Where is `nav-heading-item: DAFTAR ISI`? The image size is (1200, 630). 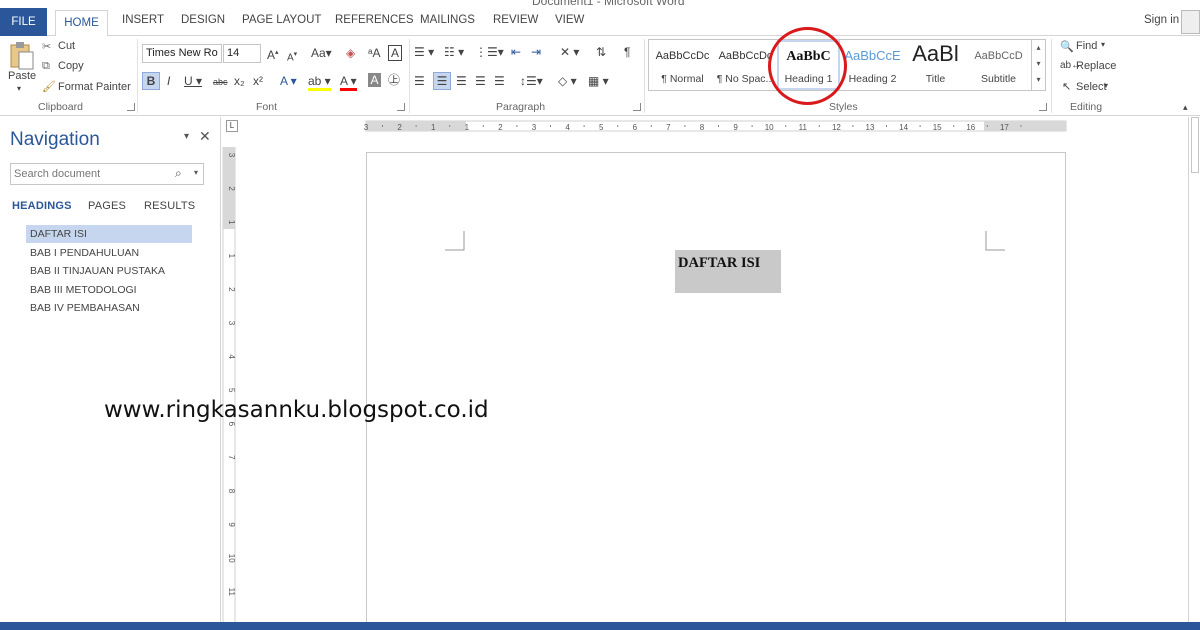
nav-heading-item: DAFTAR ISI is located at coordinates (109, 234).